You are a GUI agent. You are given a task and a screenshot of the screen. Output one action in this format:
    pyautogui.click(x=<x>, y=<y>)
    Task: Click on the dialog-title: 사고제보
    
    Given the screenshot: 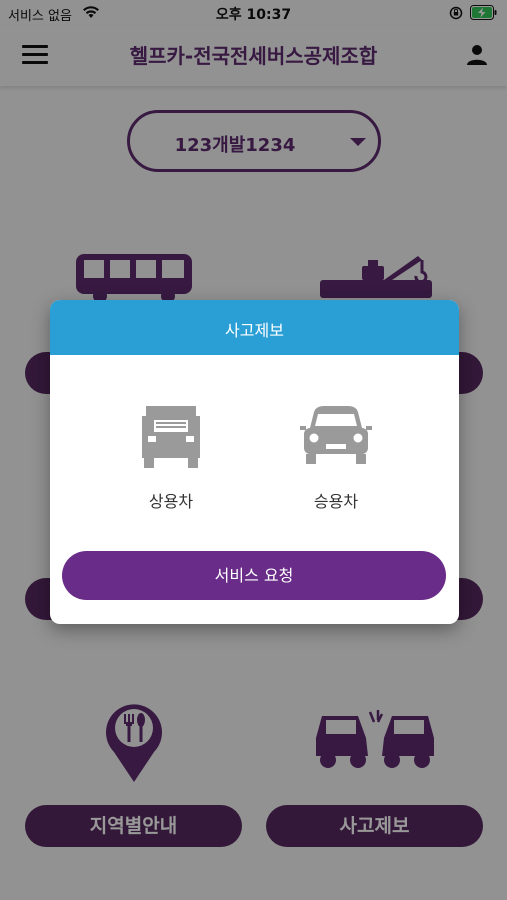 What is the action you would take?
    pyautogui.click(x=254, y=330)
    